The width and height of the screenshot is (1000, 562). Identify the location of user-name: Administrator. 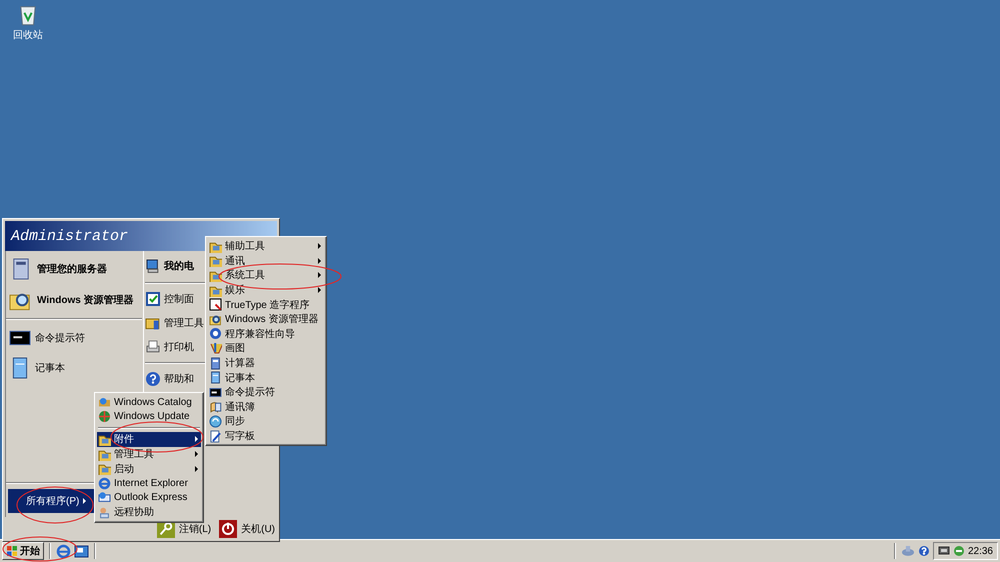
(69, 236).